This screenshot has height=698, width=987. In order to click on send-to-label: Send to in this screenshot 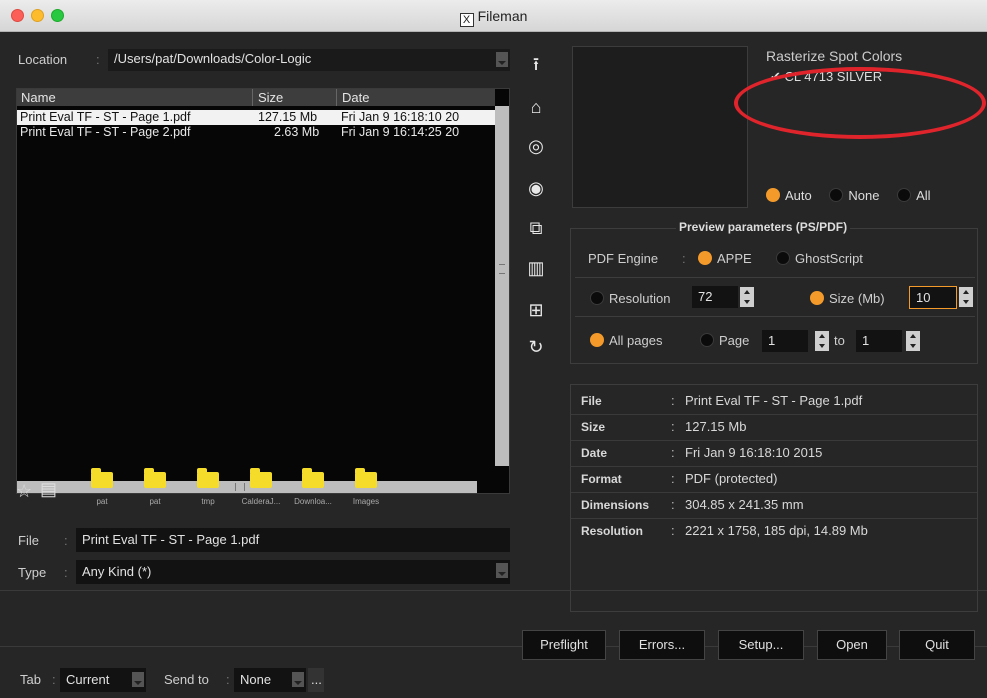, I will do `click(186, 679)`.